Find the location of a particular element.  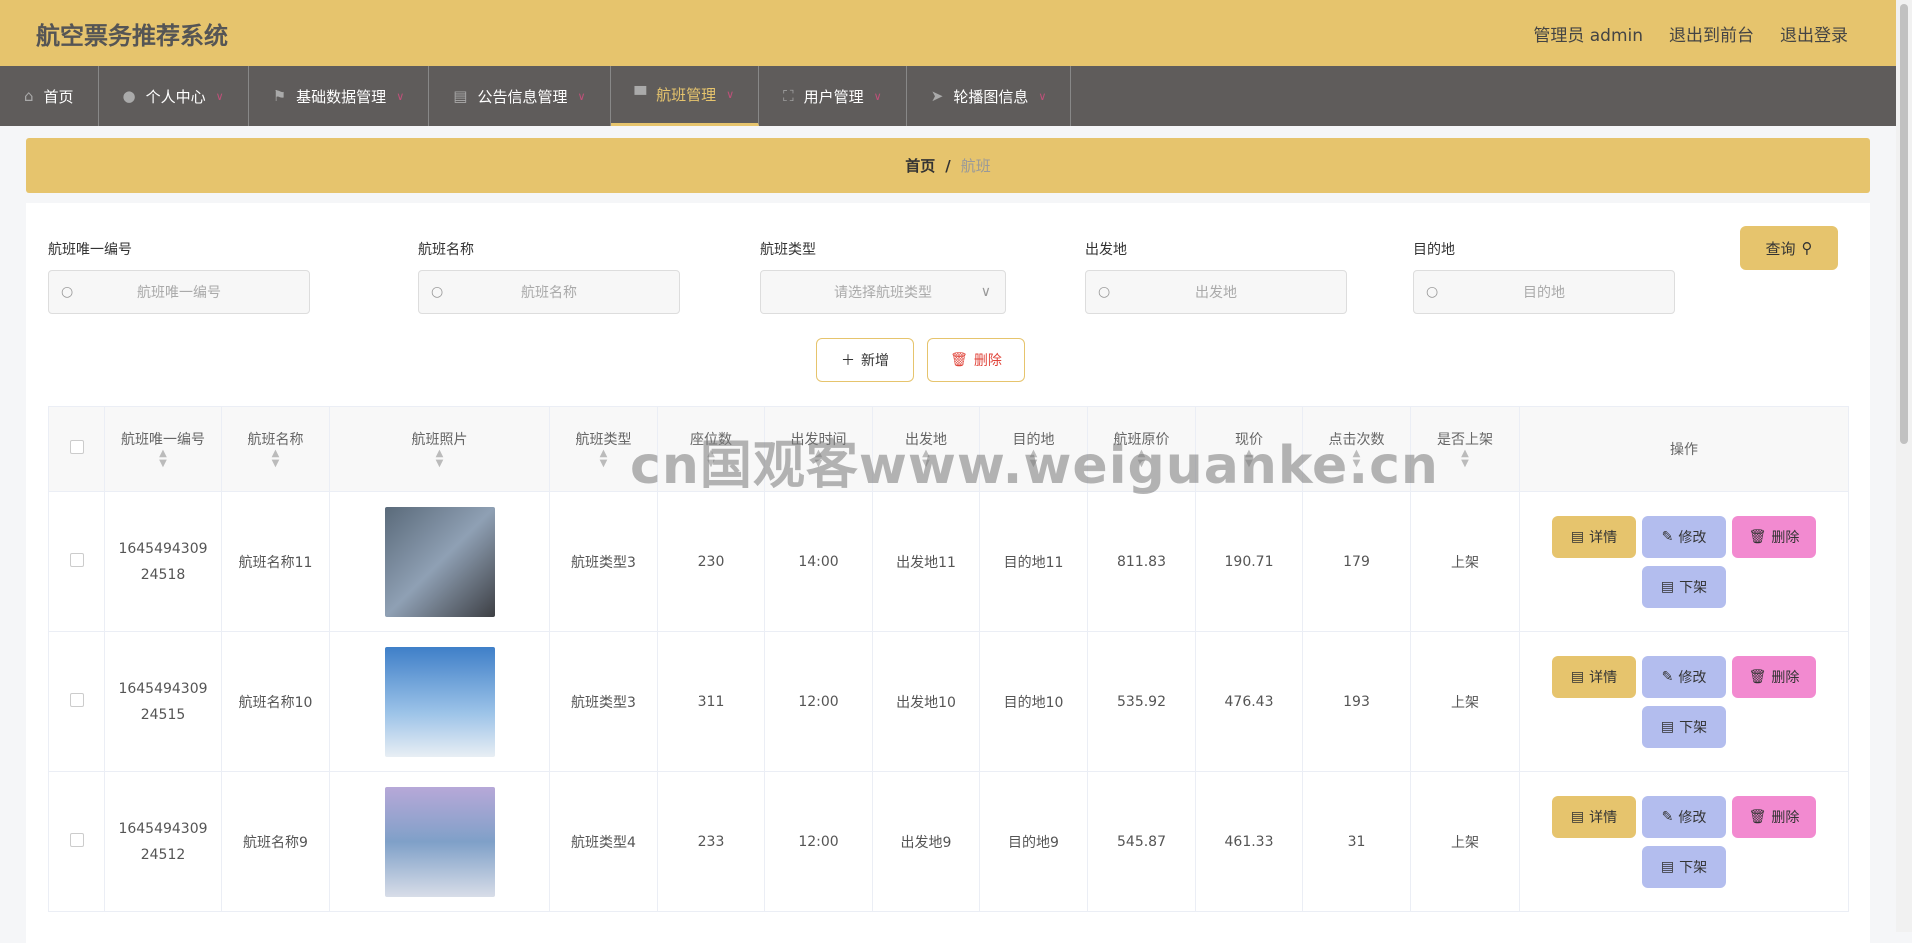

cell-text: 12:00 is located at coordinates (818, 841).